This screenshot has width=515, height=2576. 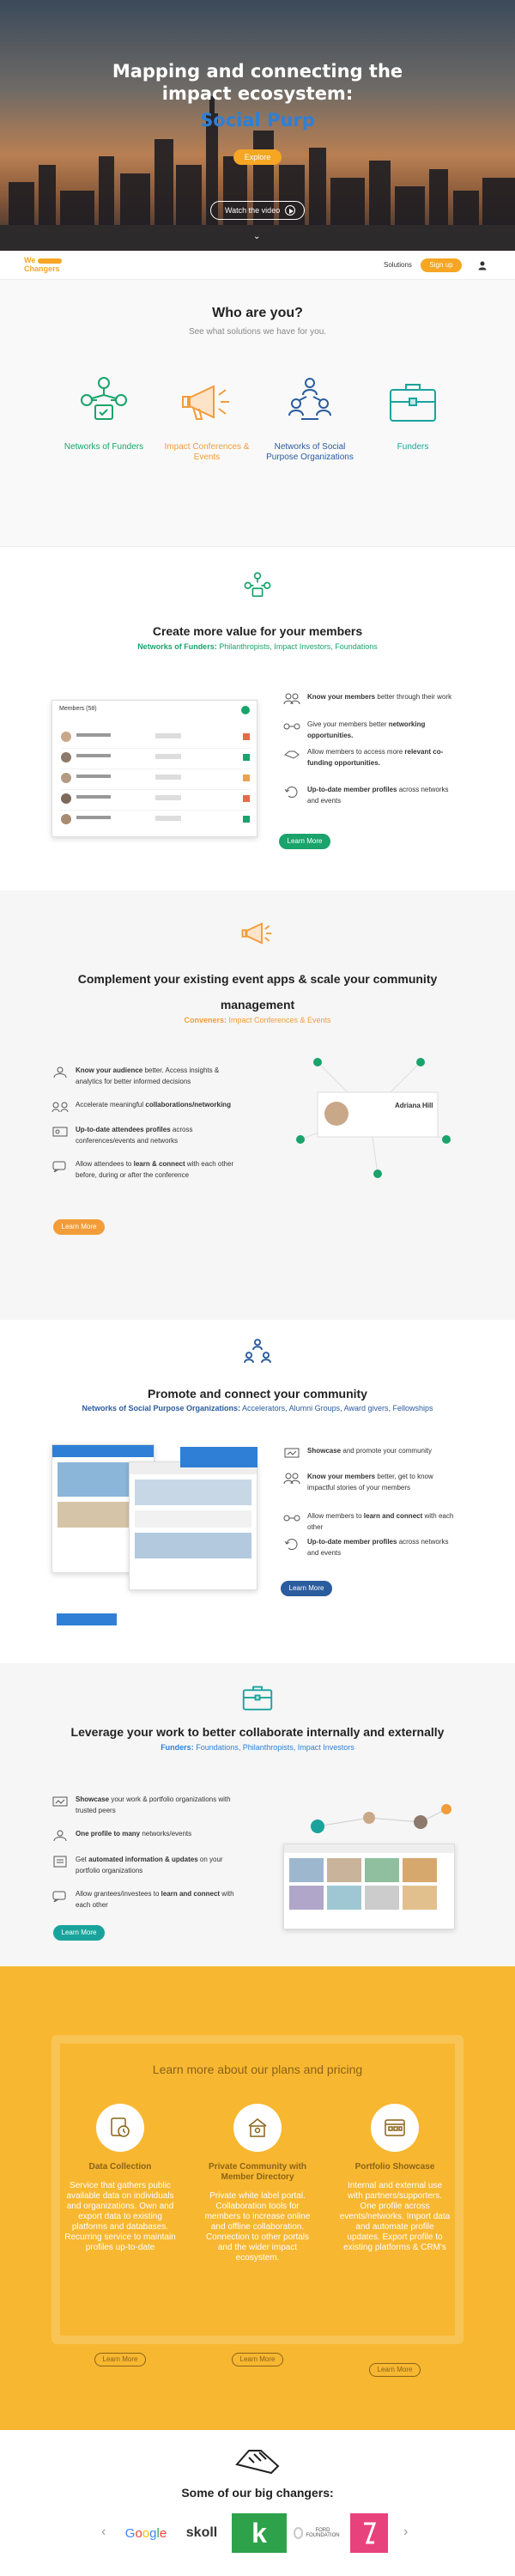 I want to click on briefcase-icon, so click(x=257, y=1698).